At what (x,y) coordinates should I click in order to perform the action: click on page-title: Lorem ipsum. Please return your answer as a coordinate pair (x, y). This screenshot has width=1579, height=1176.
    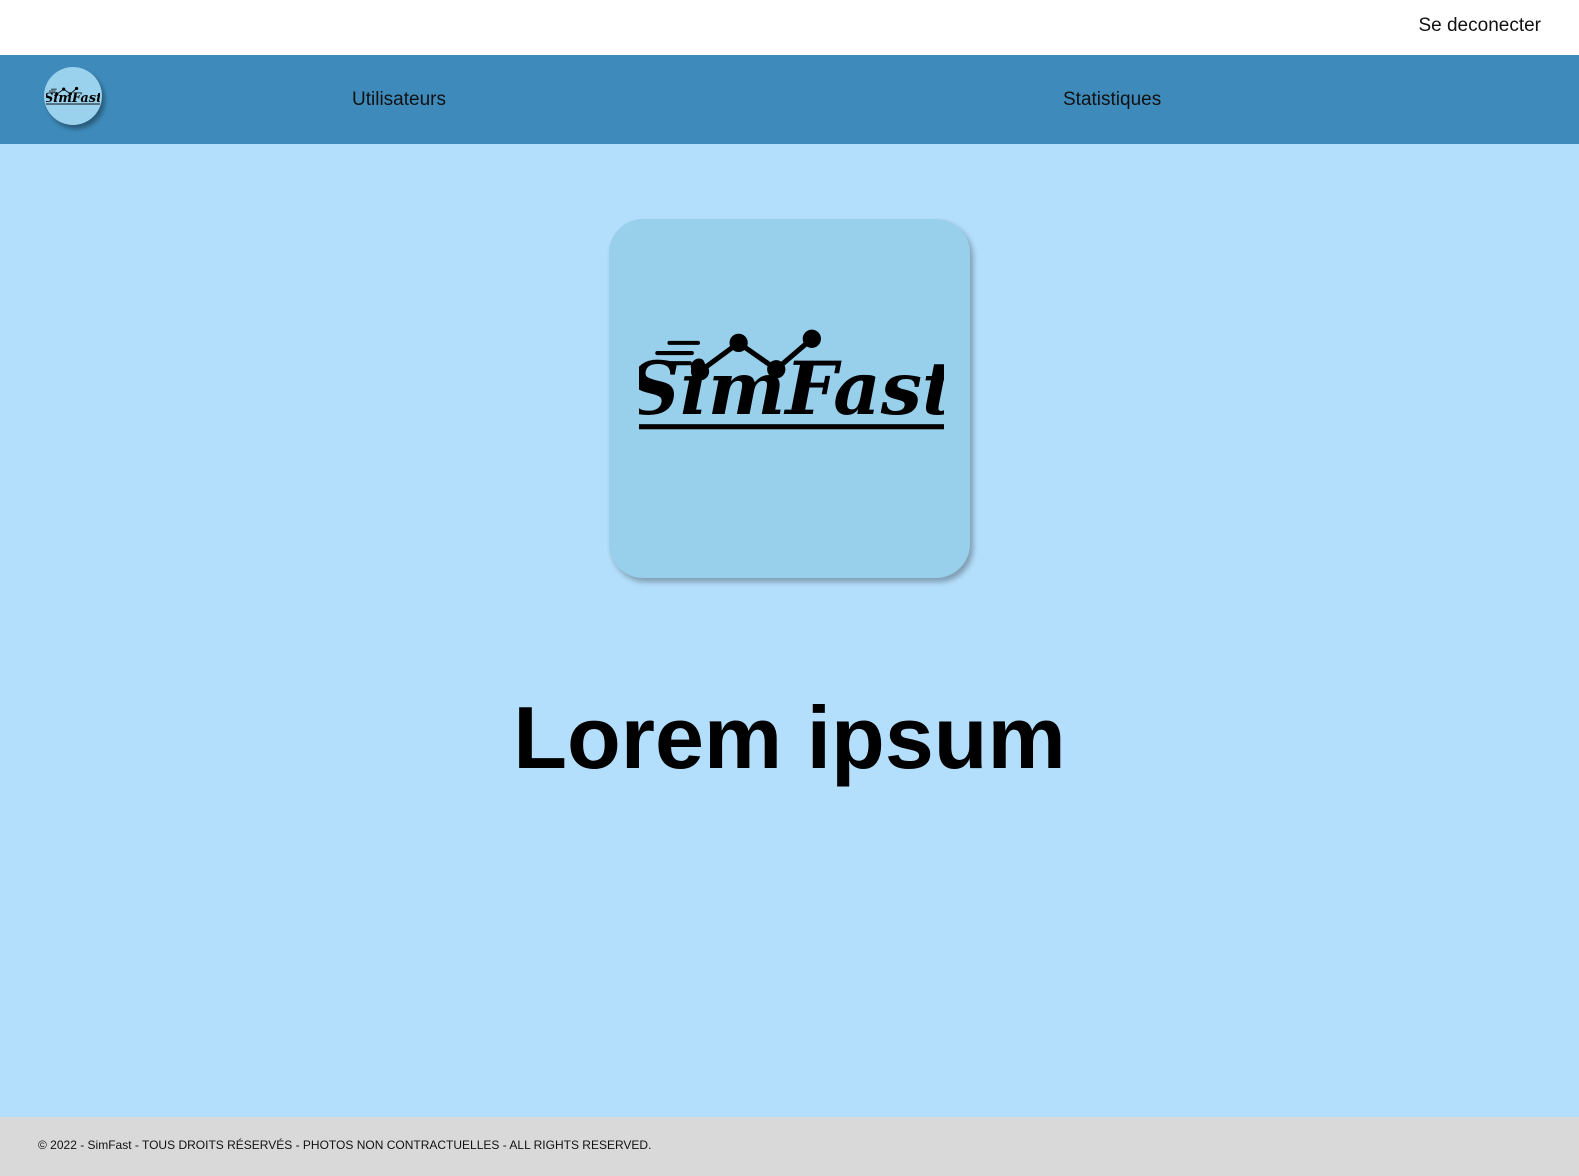
    Looking at the image, I should click on (789, 737).